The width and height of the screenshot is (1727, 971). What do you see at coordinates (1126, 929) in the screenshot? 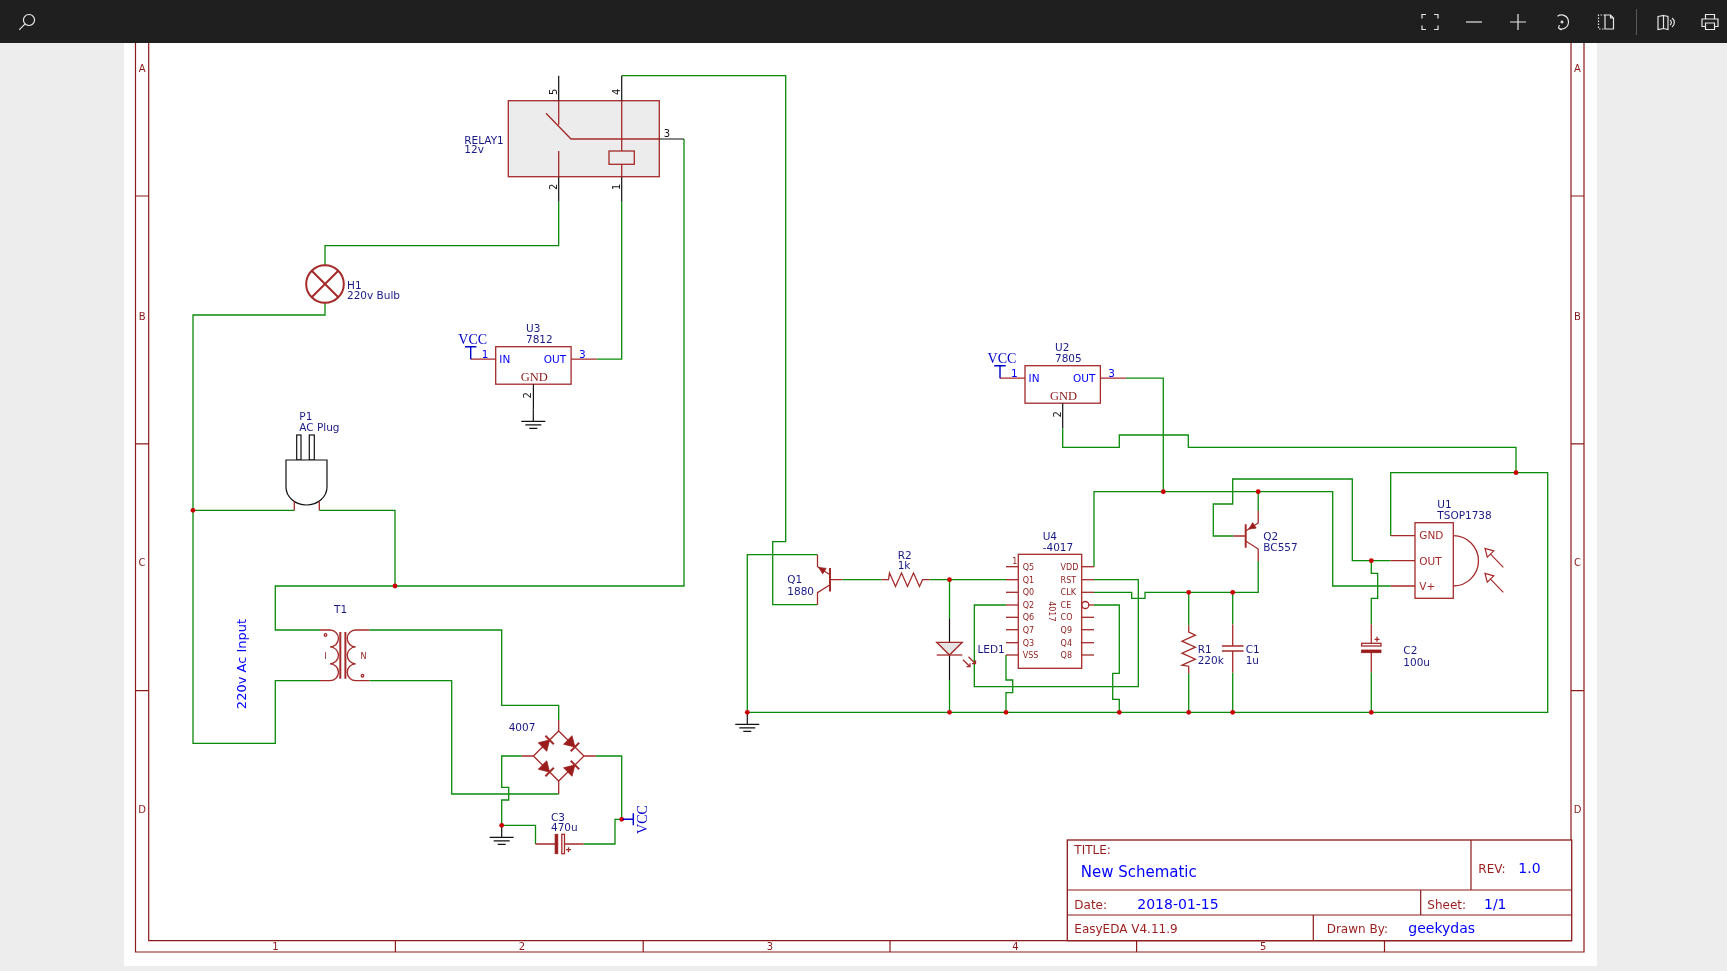
I see `software-version: EasyEDA V4.11.9` at bounding box center [1126, 929].